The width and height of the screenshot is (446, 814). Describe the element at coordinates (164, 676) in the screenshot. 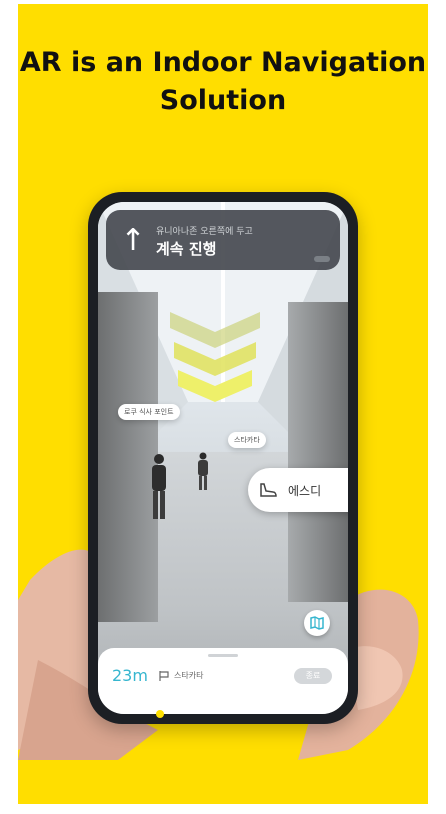

I see `flag-icon` at that location.